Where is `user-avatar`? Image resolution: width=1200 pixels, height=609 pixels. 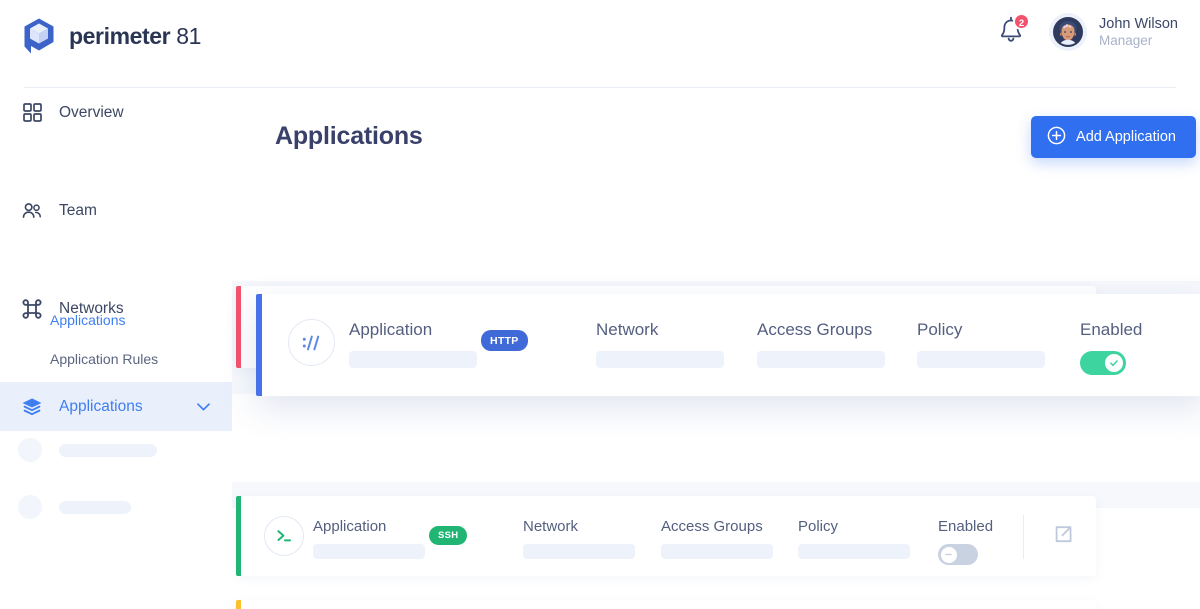
user-avatar is located at coordinates (1068, 32).